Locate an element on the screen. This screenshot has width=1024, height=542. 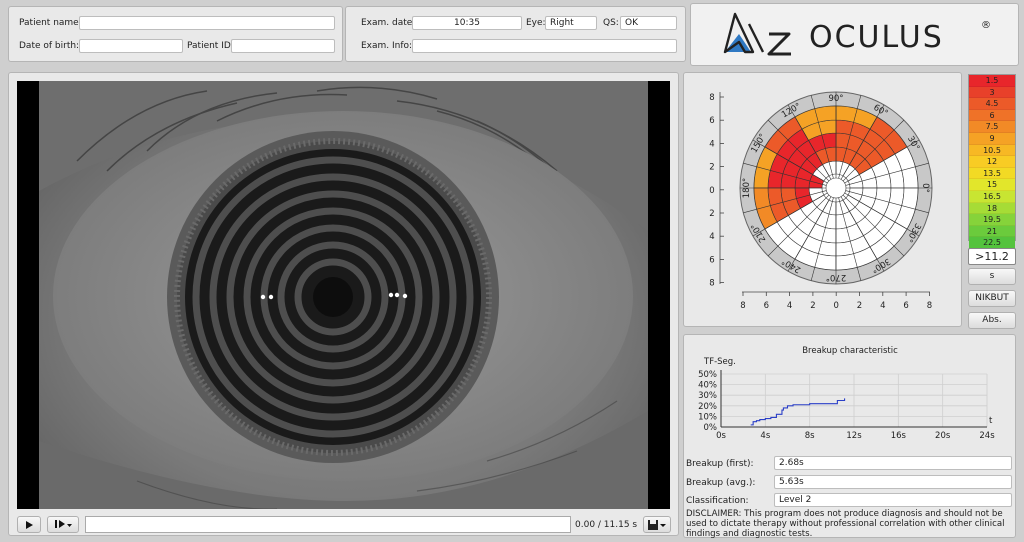
chart-title: Breakup characteristic is located at coordinates (850, 351).